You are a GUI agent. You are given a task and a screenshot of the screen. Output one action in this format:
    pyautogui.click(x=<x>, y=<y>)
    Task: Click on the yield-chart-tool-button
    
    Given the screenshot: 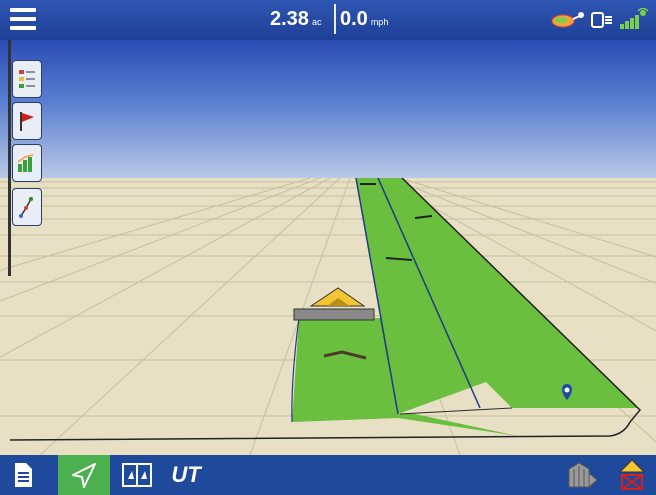 What is the action you would take?
    pyautogui.click(x=27, y=163)
    